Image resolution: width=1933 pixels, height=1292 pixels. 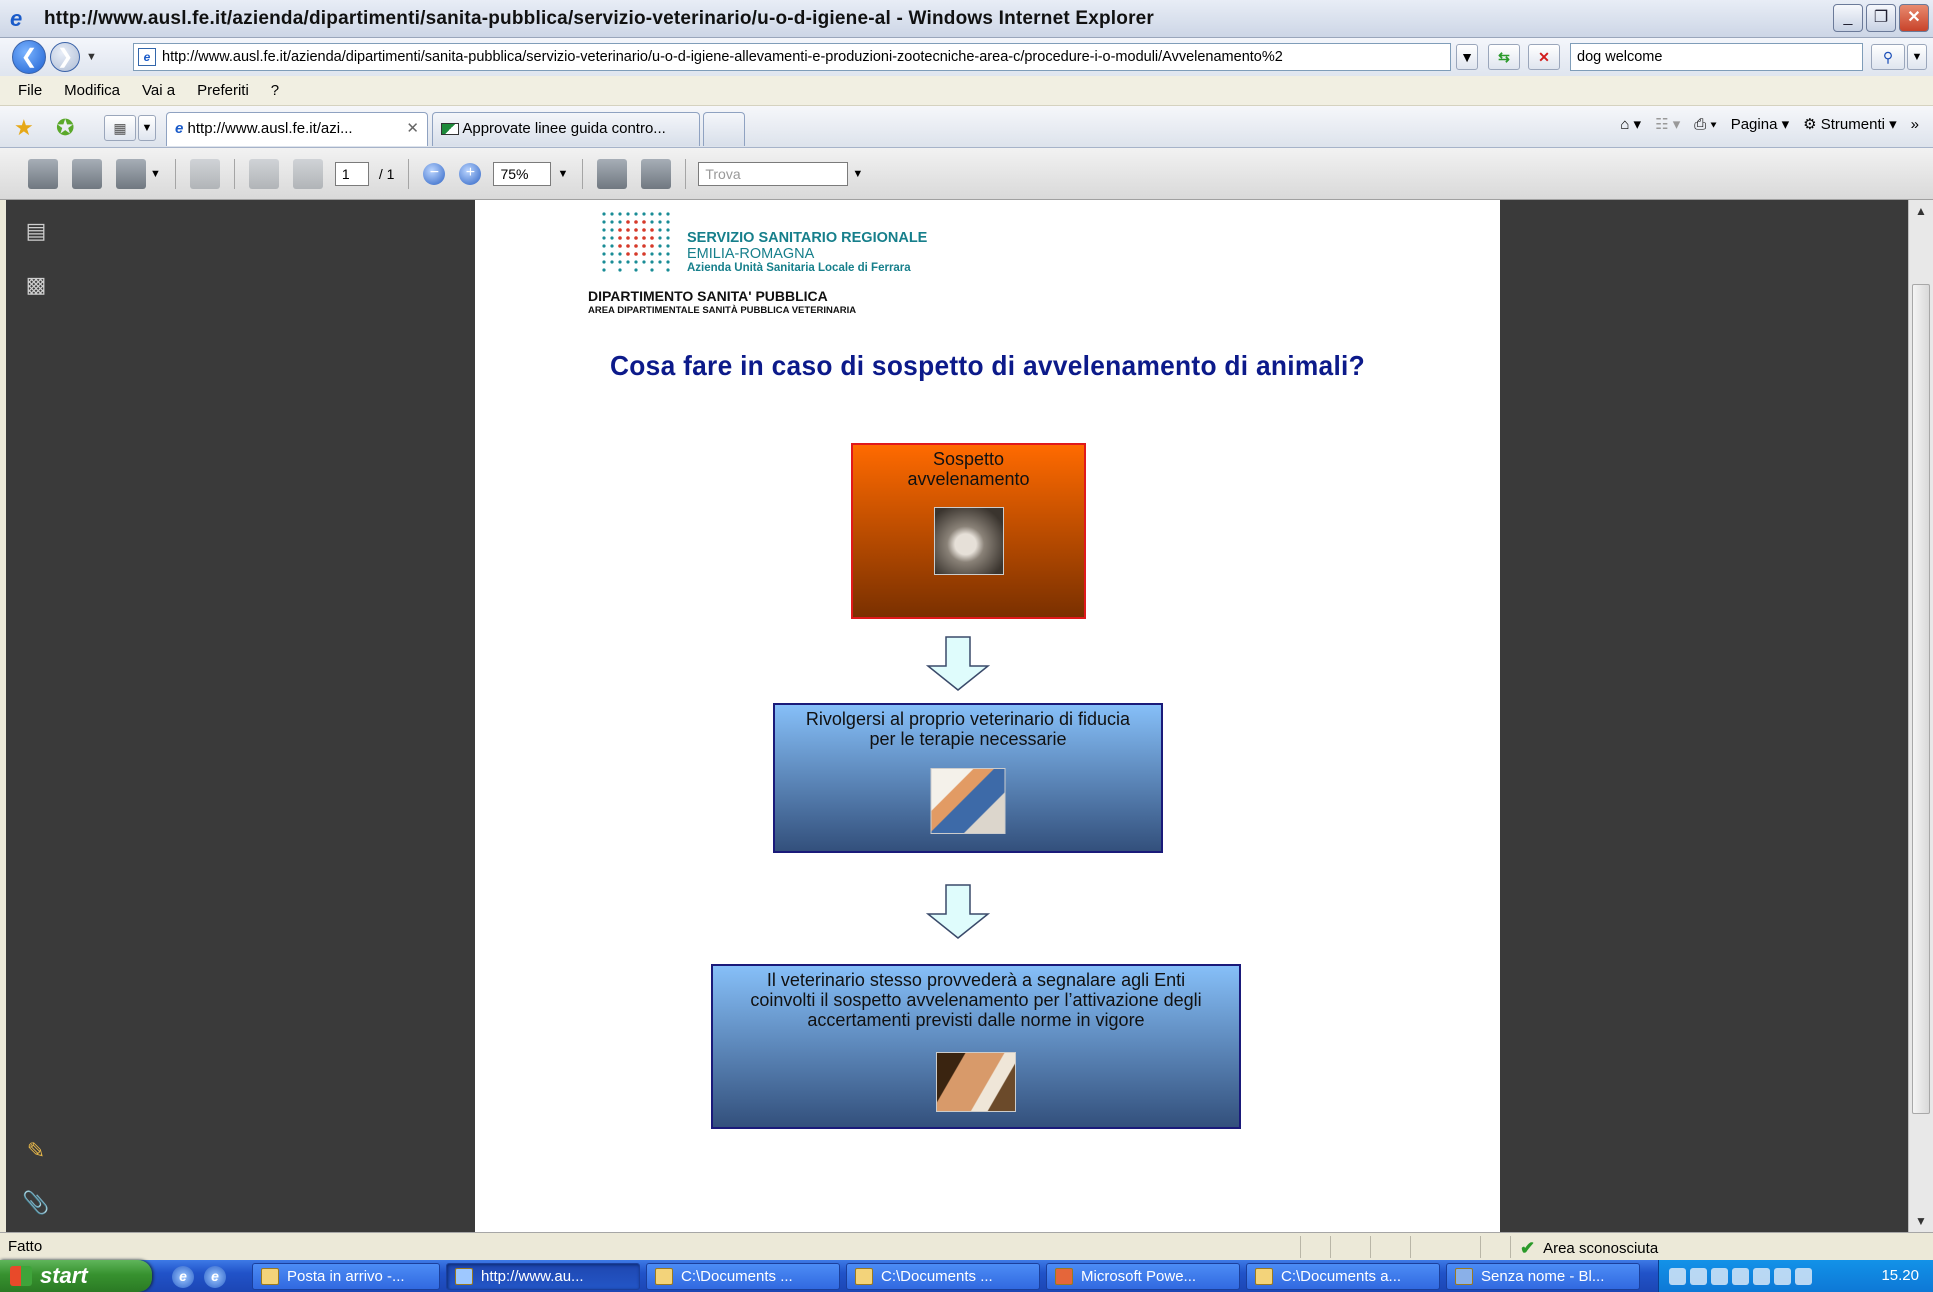 I want to click on quick-tabs-icon: ▦, so click(x=120, y=128).